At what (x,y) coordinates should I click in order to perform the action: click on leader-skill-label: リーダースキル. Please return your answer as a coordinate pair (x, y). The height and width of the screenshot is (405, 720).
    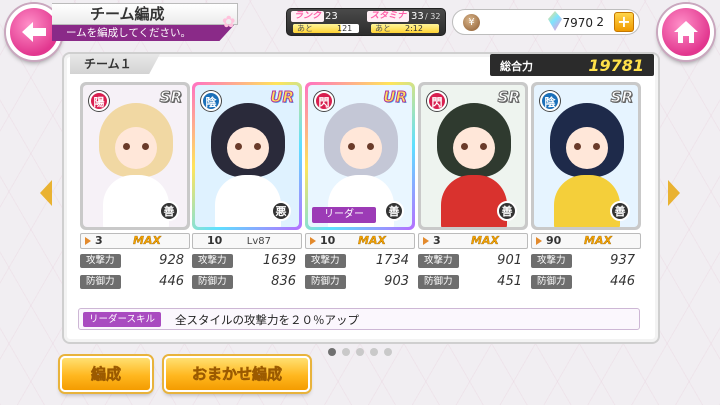
    Looking at the image, I should click on (122, 319).